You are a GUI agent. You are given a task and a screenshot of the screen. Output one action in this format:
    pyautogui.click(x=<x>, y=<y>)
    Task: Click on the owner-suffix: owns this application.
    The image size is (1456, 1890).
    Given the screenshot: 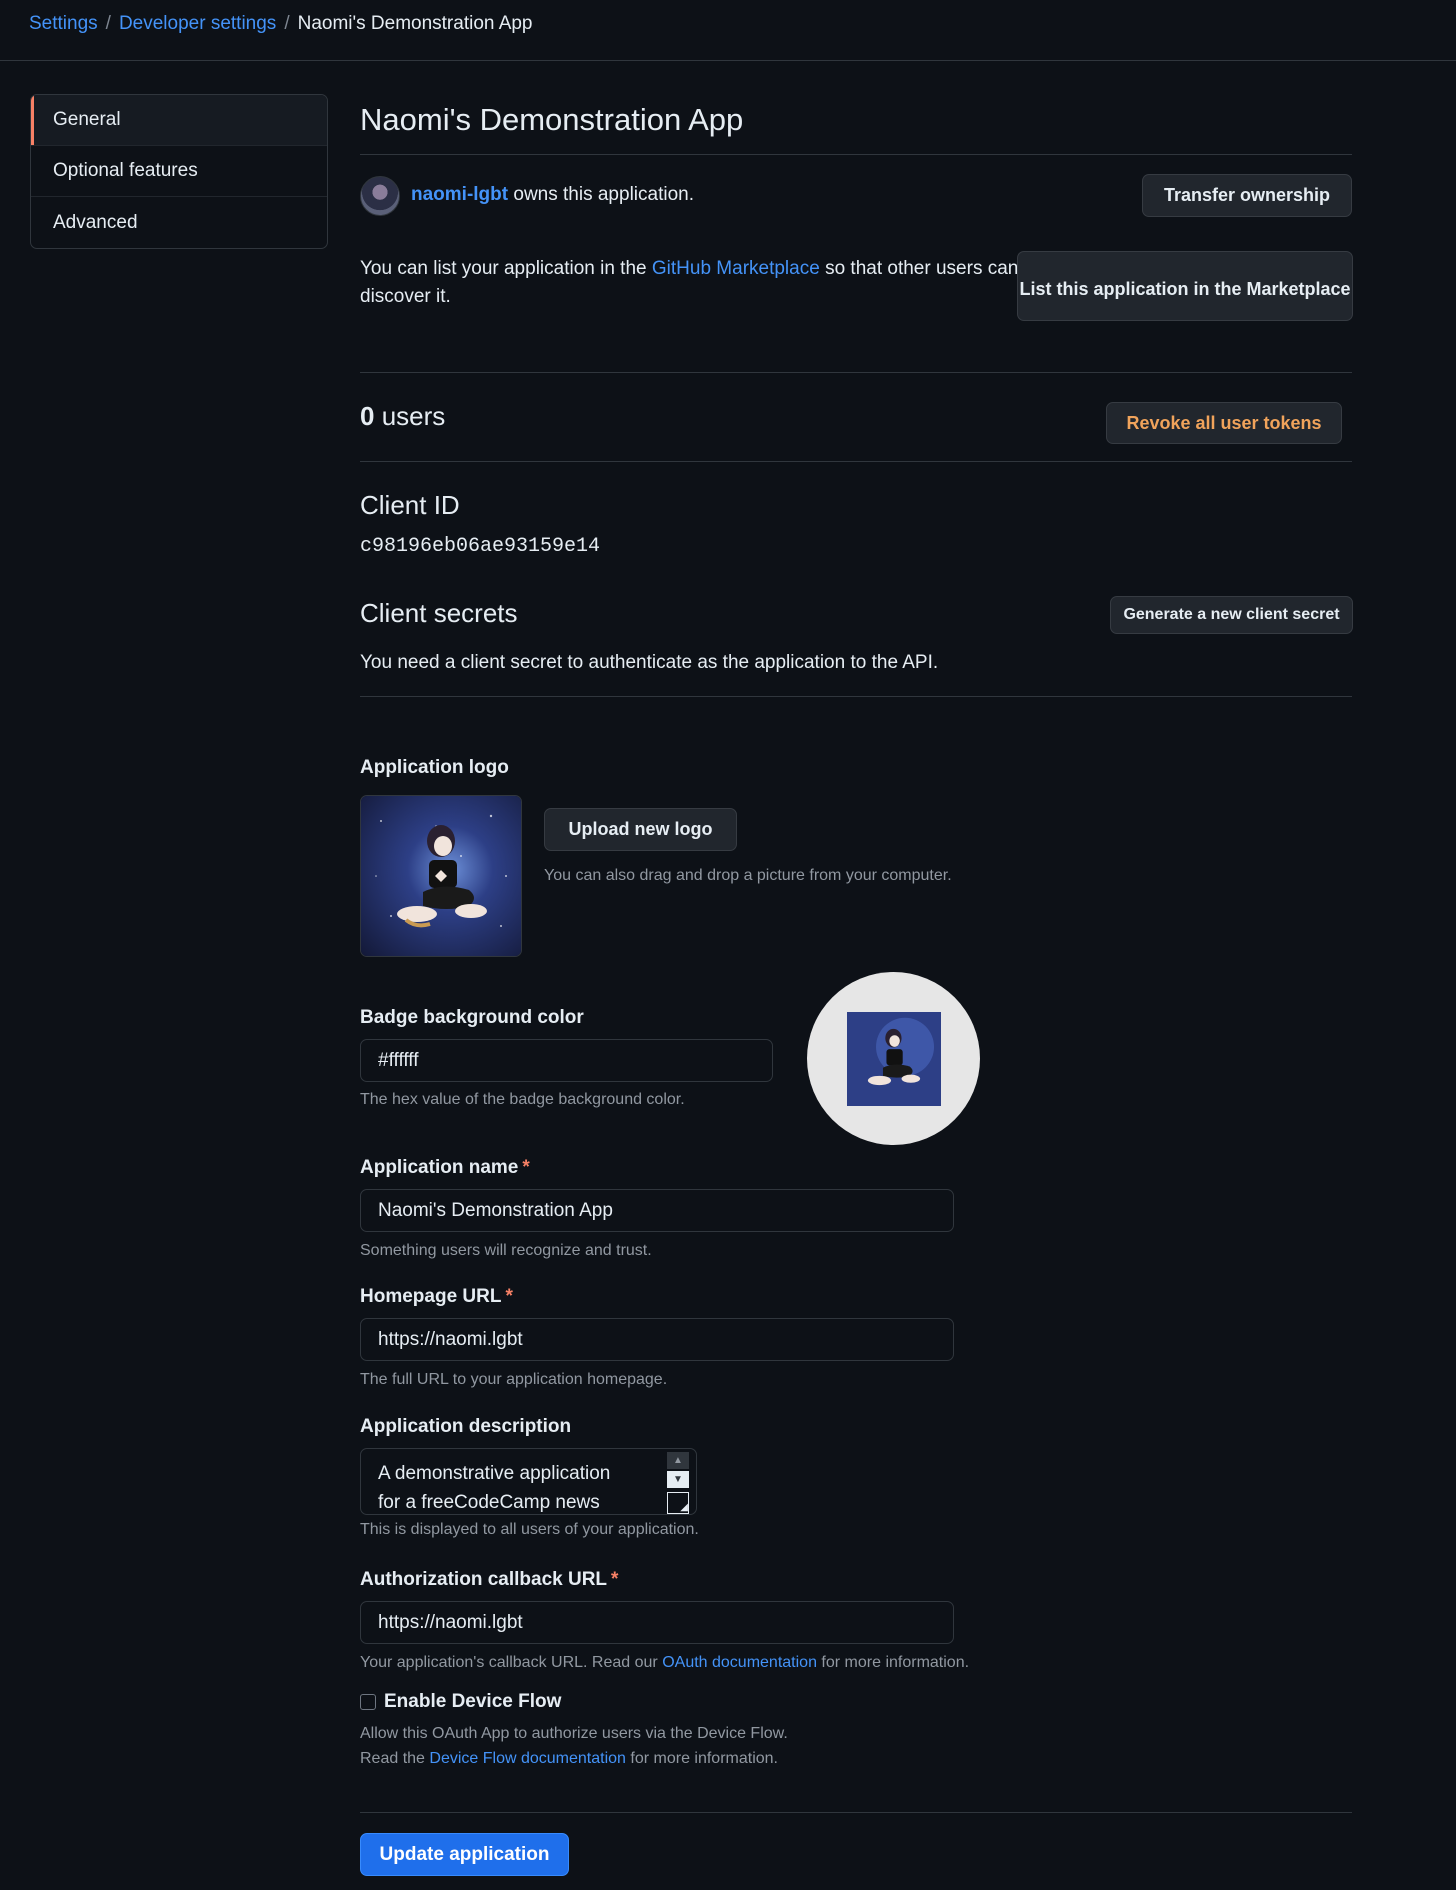 What is the action you would take?
    pyautogui.click(x=603, y=194)
    